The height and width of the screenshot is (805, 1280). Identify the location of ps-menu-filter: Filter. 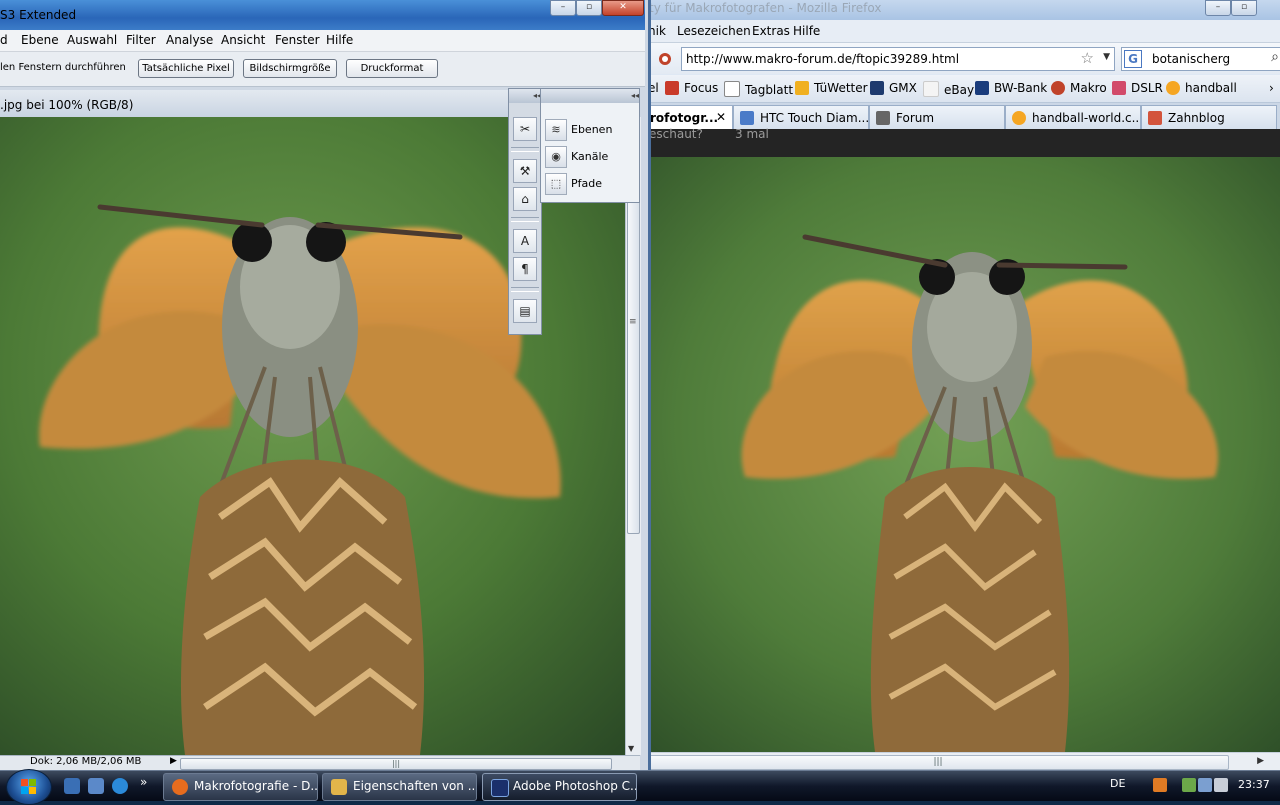
(141, 40).